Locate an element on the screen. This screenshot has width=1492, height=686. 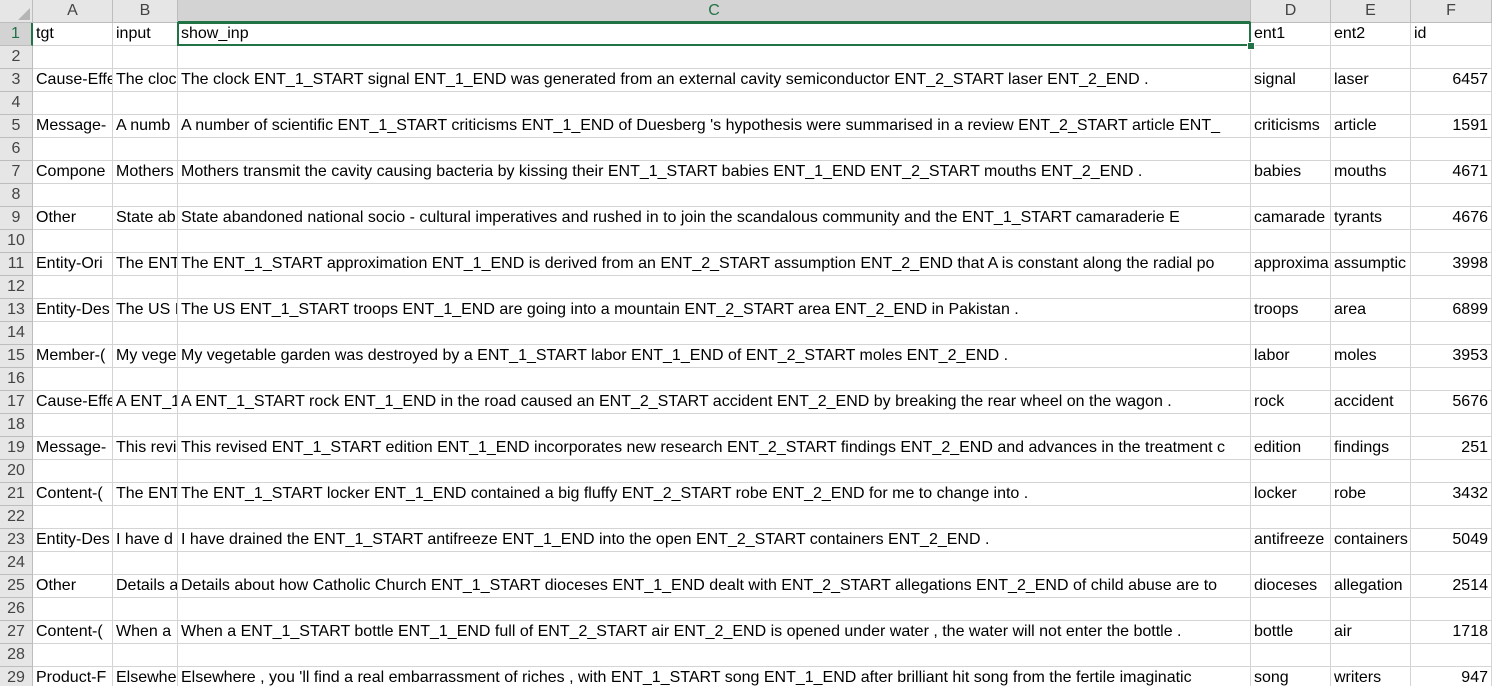
cell-E10 is located at coordinates (1371, 241).